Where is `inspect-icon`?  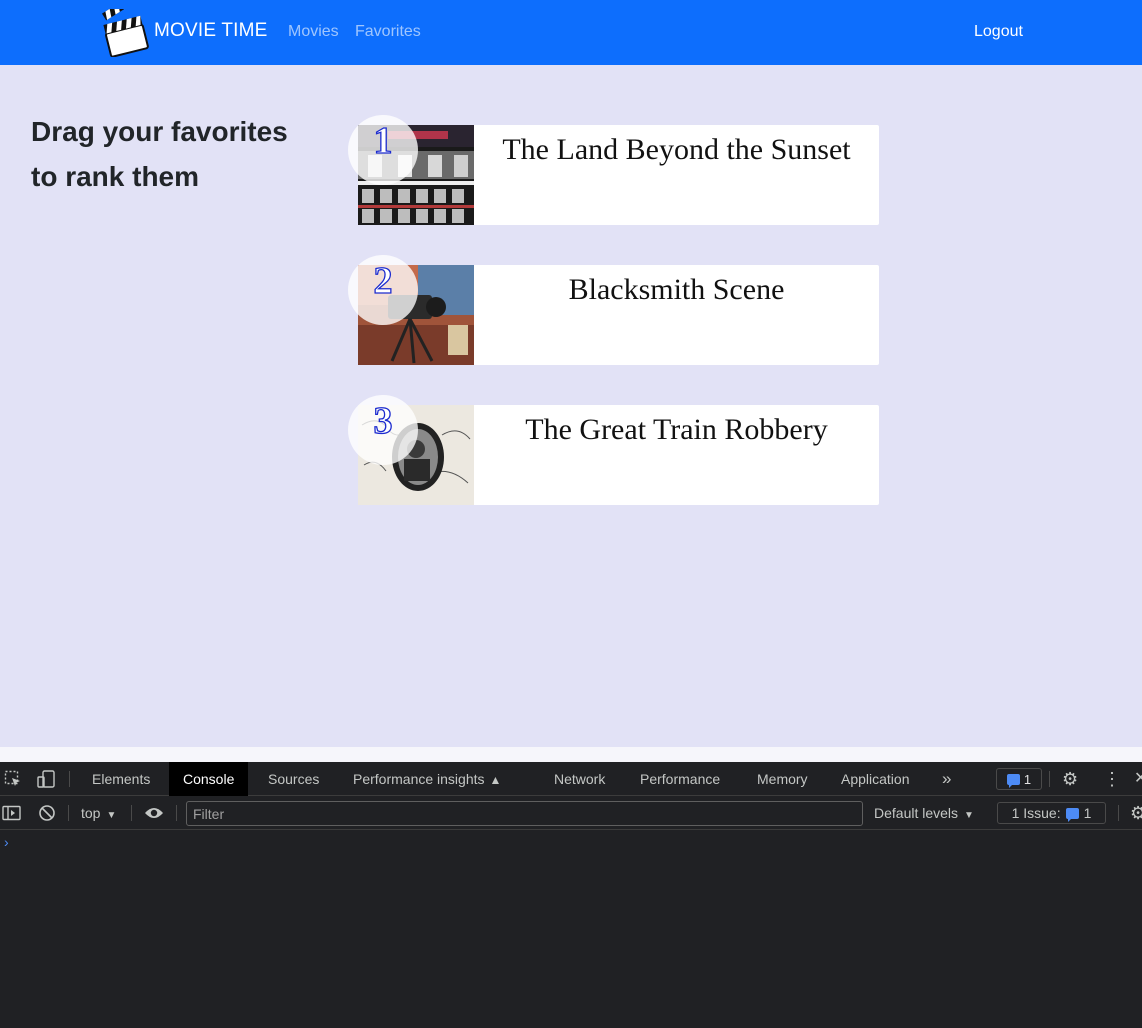 inspect-icon is located at coordinates (13, 779).